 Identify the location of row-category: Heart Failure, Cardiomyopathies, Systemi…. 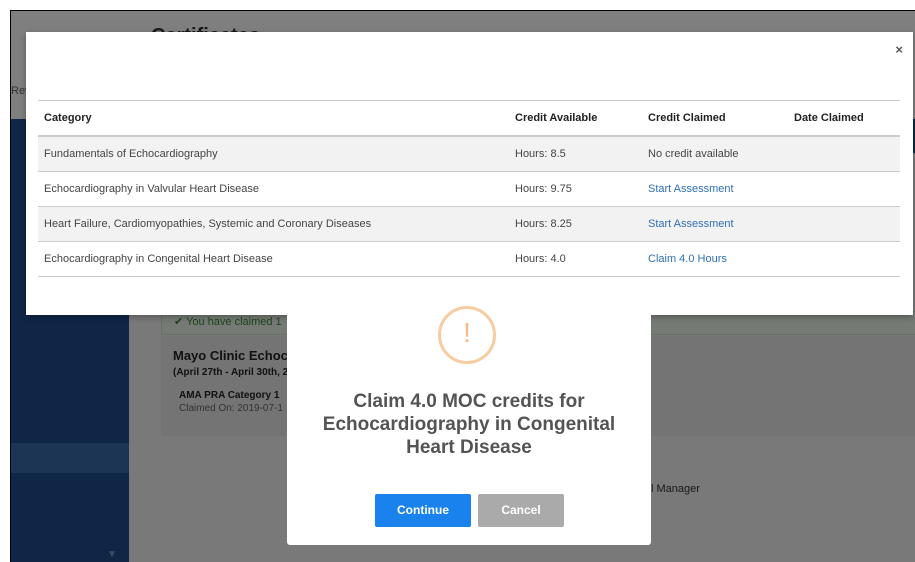
(273, 224).